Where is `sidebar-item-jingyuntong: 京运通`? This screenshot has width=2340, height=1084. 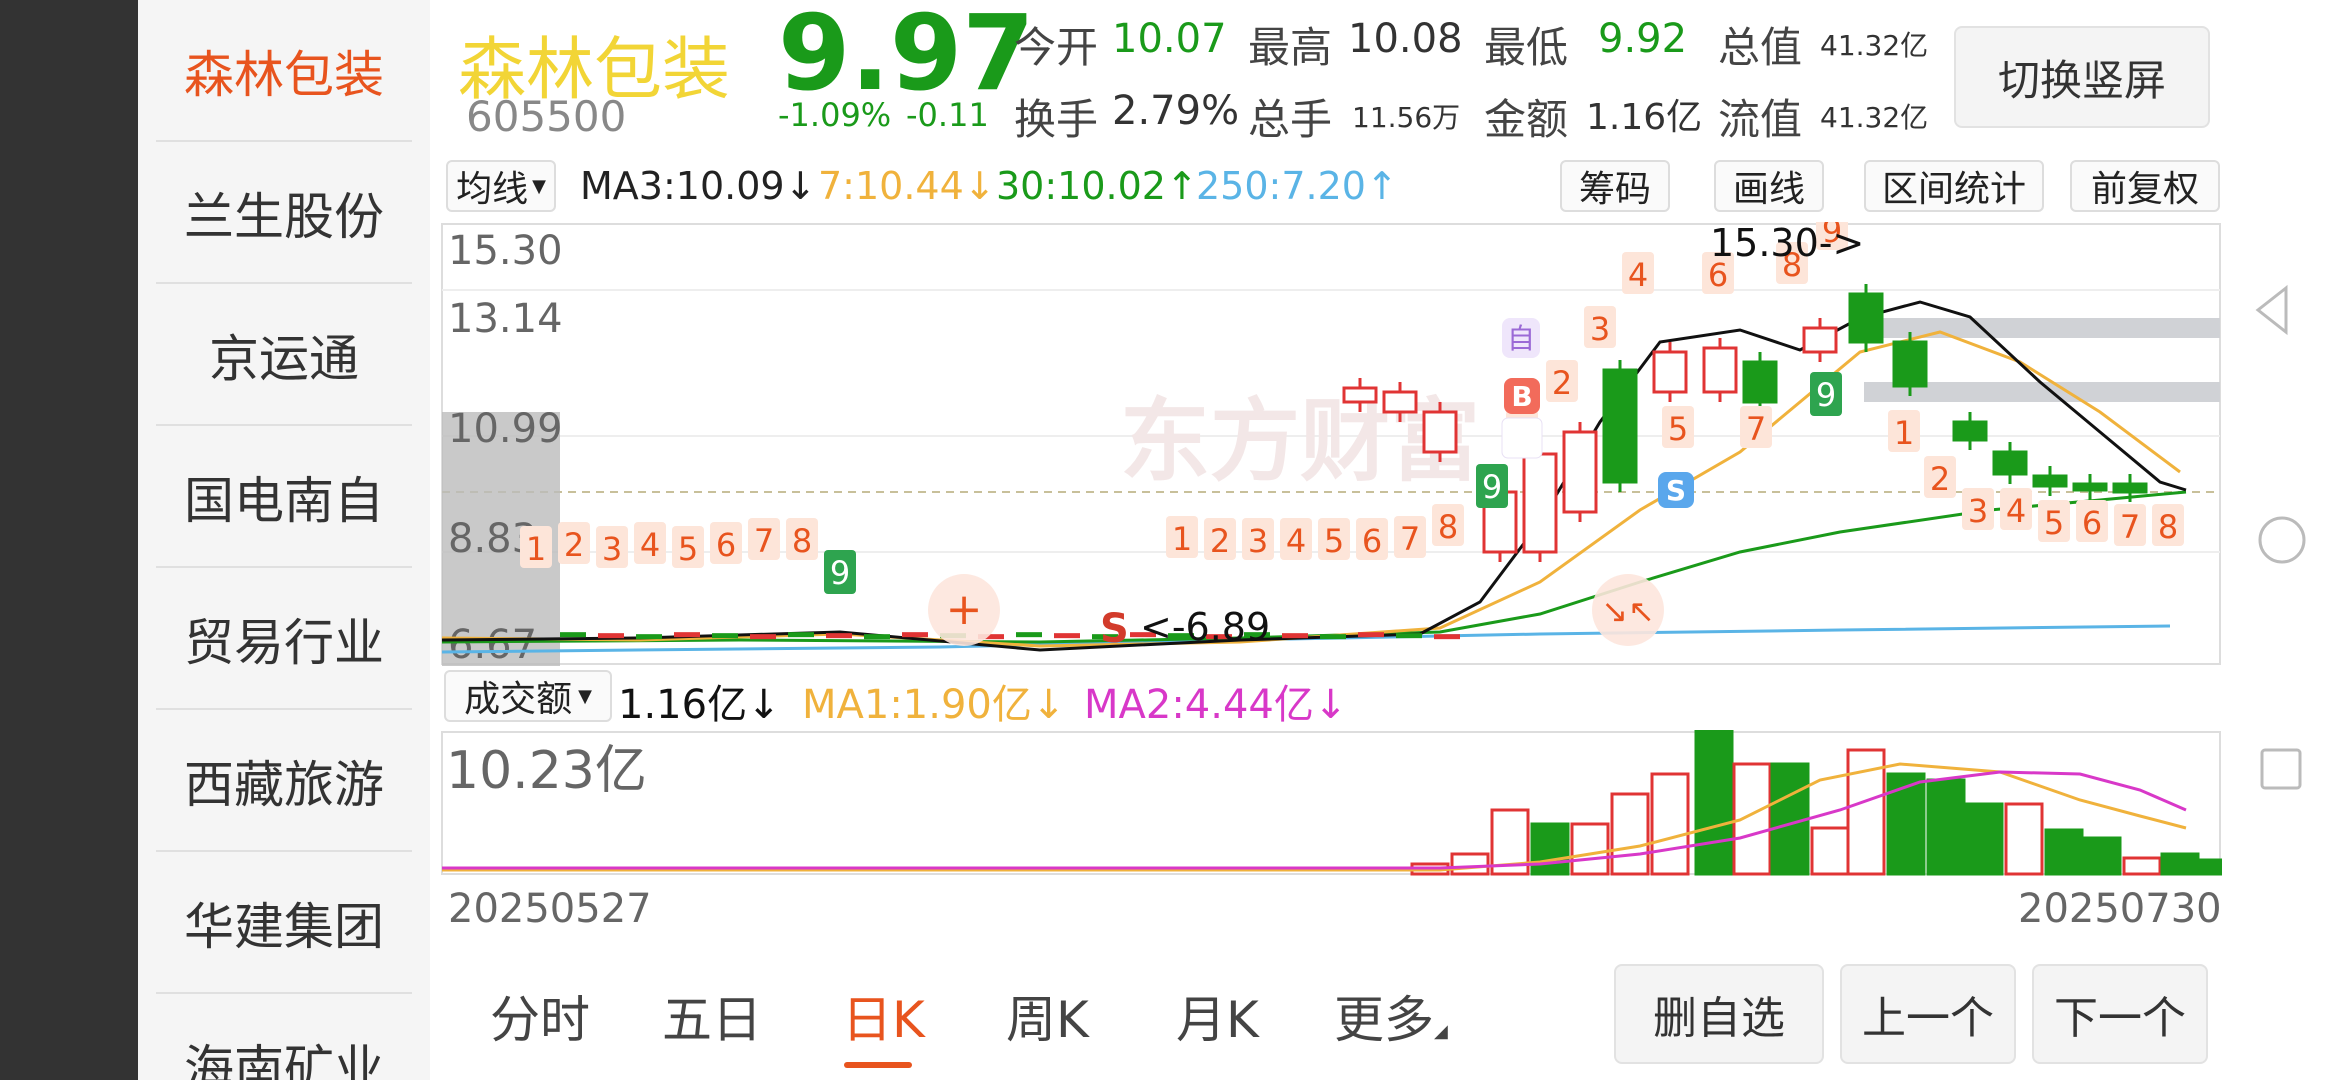
sidebar-item-jingyuntong: 京运通 is located at coordinates (284, 356).